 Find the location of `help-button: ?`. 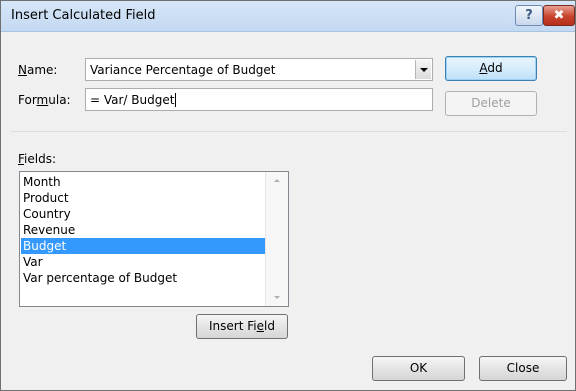

help-button: ? is located at coordinates (529, 15).